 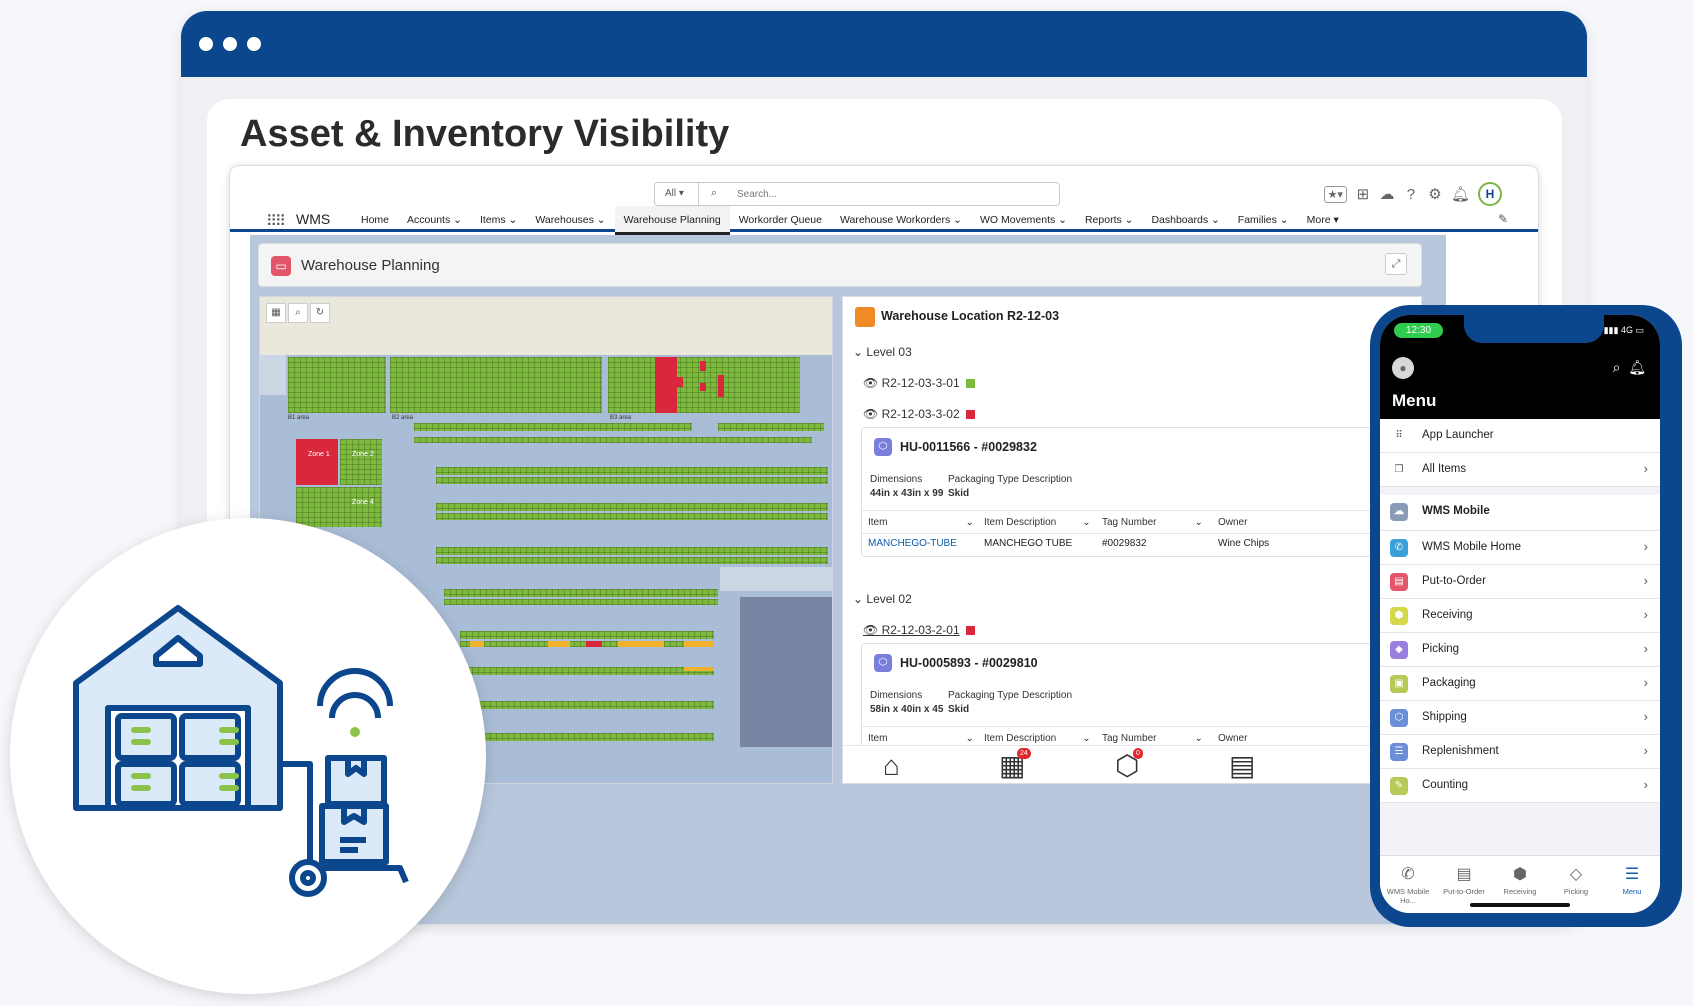 I want to click on nav-item-accounts: Accounts ⌄, so click(x=434, y=219).